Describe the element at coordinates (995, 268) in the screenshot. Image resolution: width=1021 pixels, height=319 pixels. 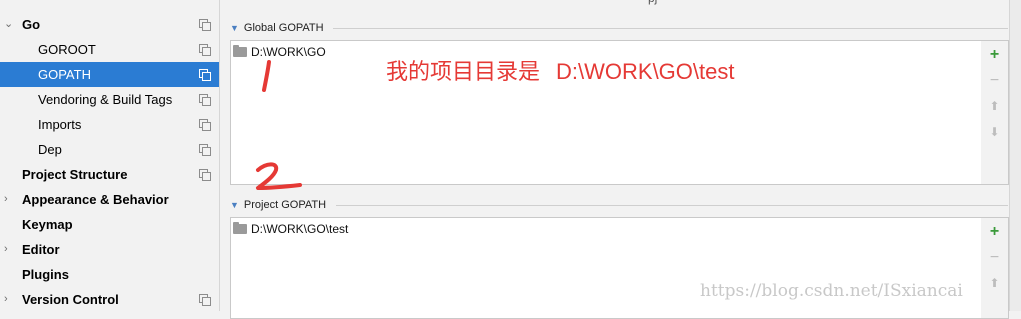
I see `project-gopath-toolbar: + − ⬆` at that location.